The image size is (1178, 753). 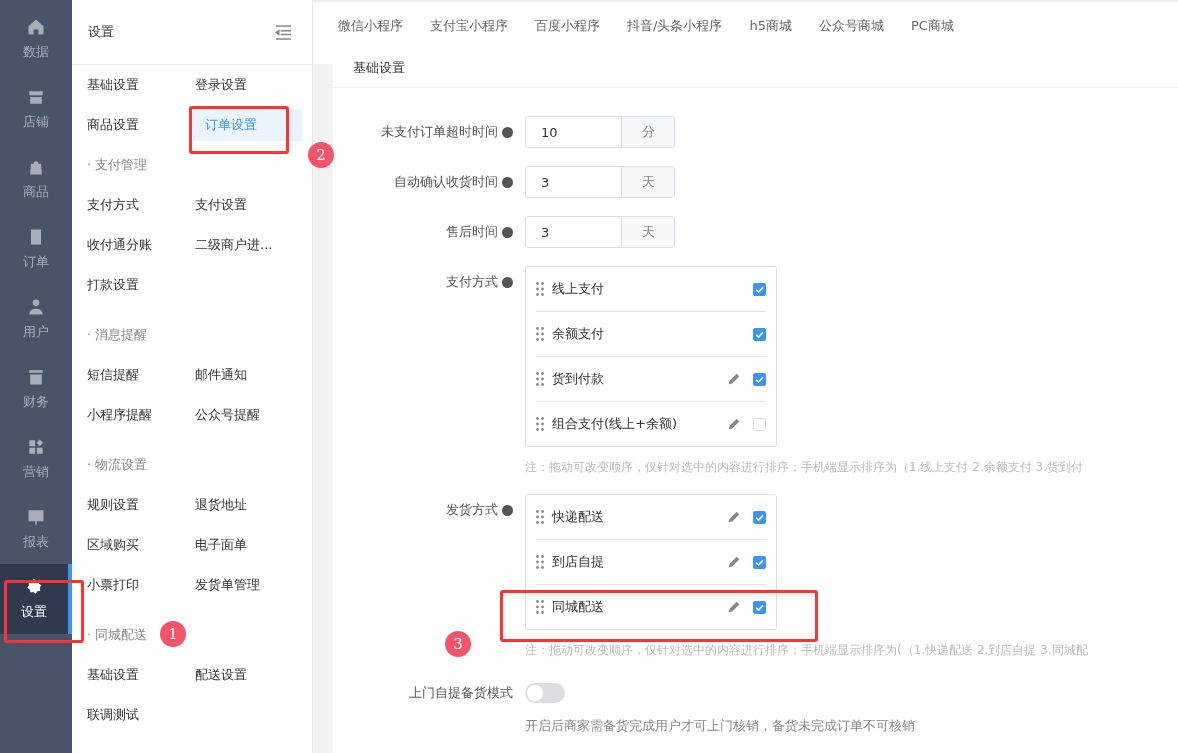 What do you see at coordinates (675, 25) in the screenshot?
I see `tab: 抖音/头条小程序` at bounding box center [675, 25].